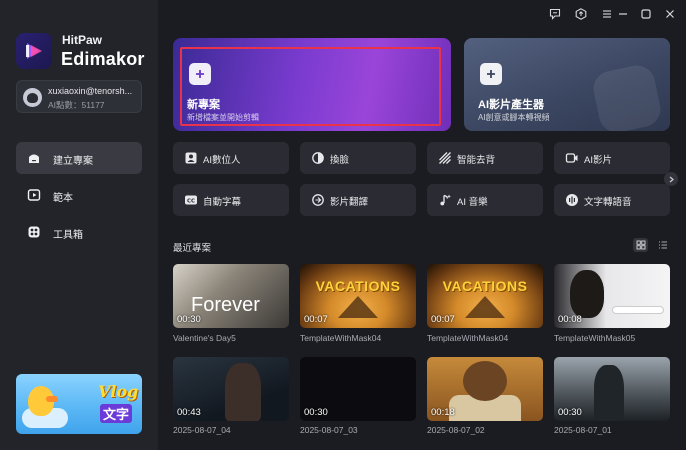  I want to click on svg-text: CC, so click(191, 202).